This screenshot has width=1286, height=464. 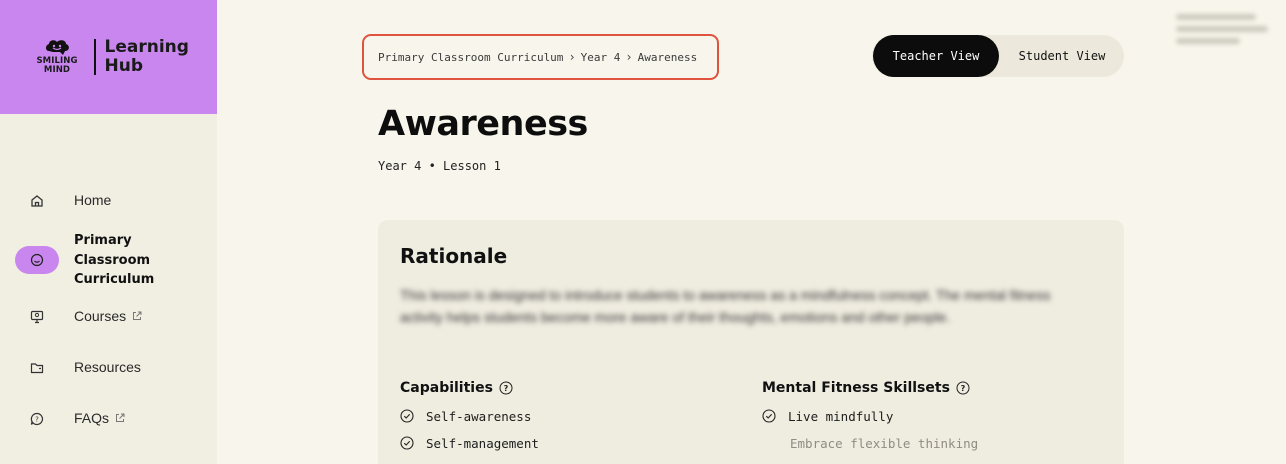 What do you see at coordinates (470, 57) in the screenshot?
I see `breadcrumb-link-primary-classroom-curriculum: Primary Classroom Curriculum` at bounding box center [470, 57].